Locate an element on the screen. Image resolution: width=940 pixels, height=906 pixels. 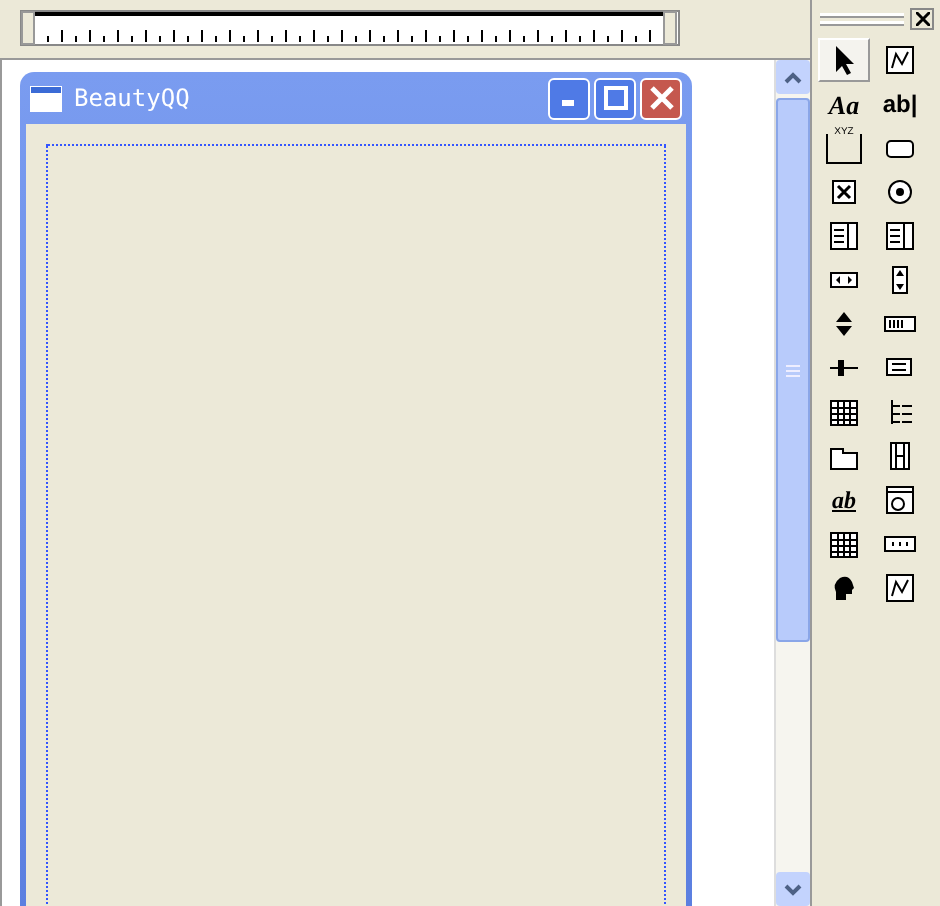
image-icon is located at coordinates (900, 588).